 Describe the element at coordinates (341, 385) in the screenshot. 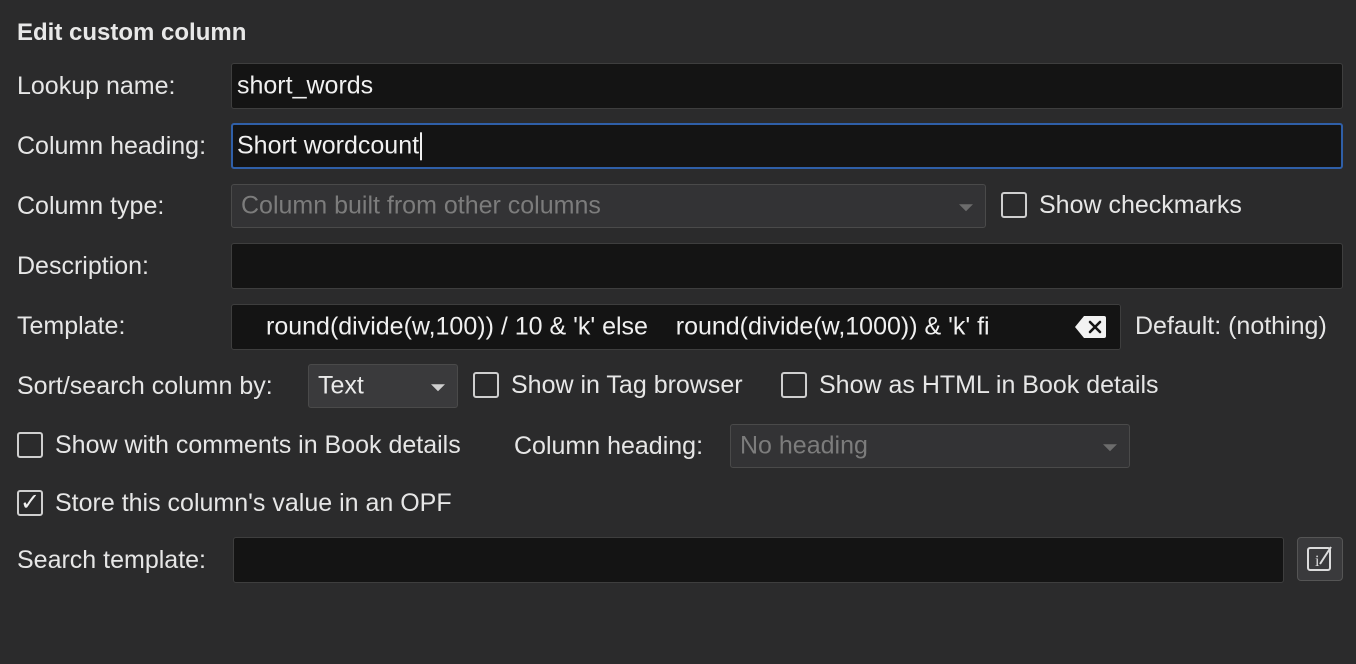

I see `sort-search-value: Text` at that location.